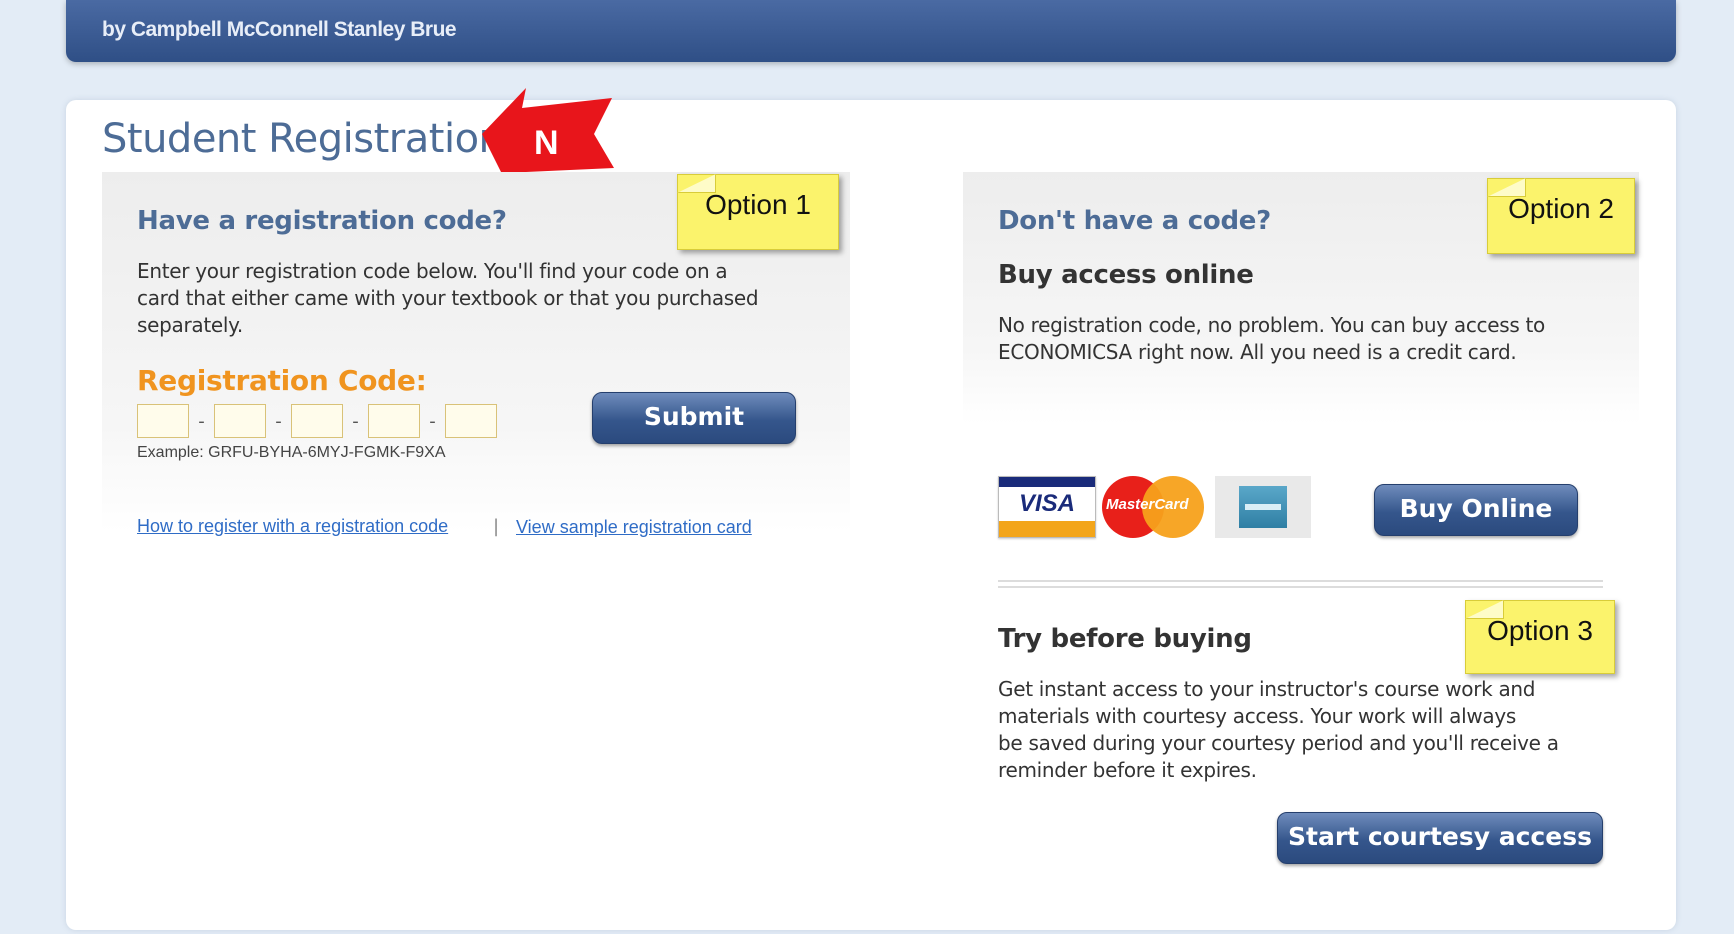 The image size is (1734, 934). What do you see at coordinates (190, 325) in the screenshot?
I see `description-line: separately.` at bounding box center [190, 325].